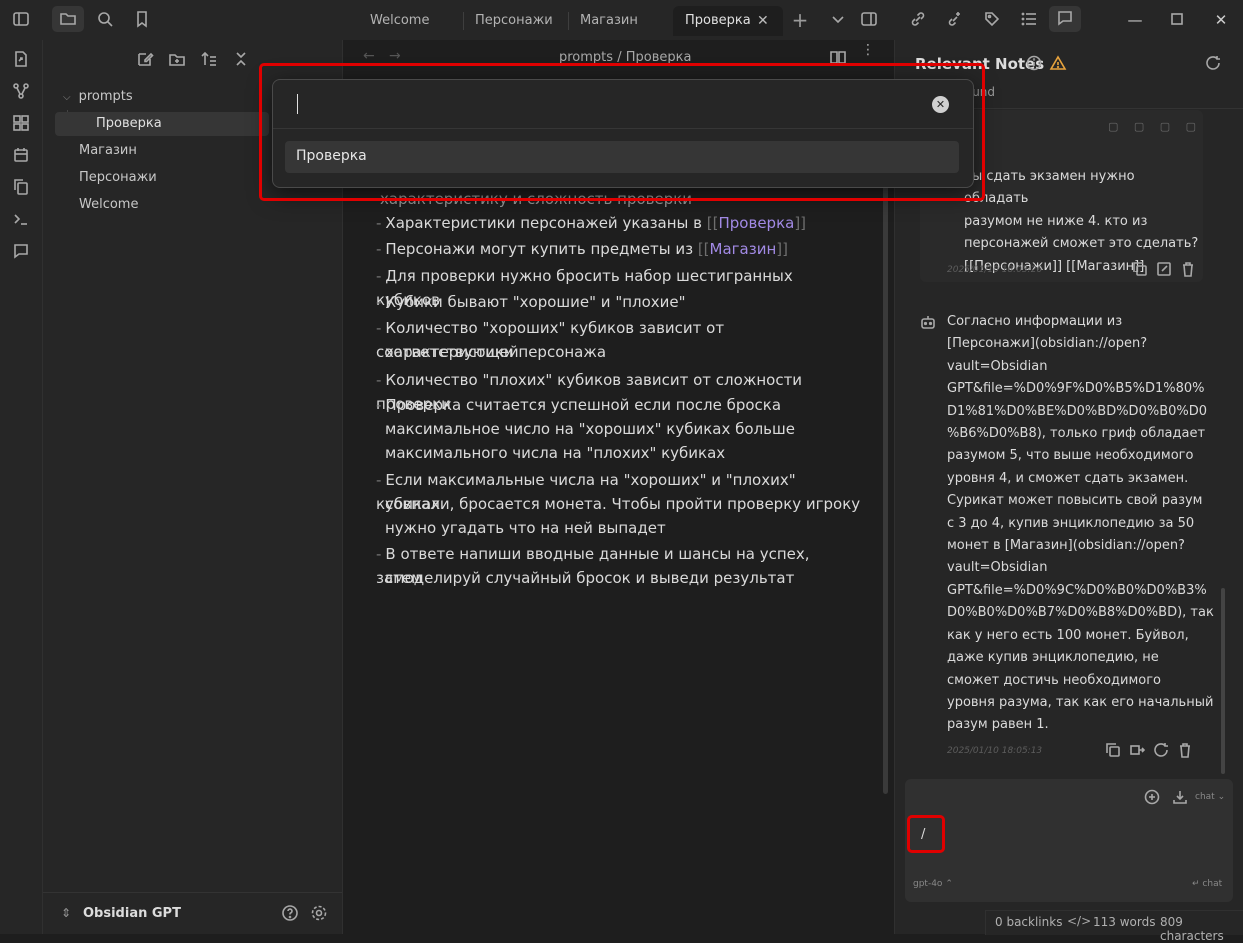  I want to click on graph-view-icon, so click(21, 92).